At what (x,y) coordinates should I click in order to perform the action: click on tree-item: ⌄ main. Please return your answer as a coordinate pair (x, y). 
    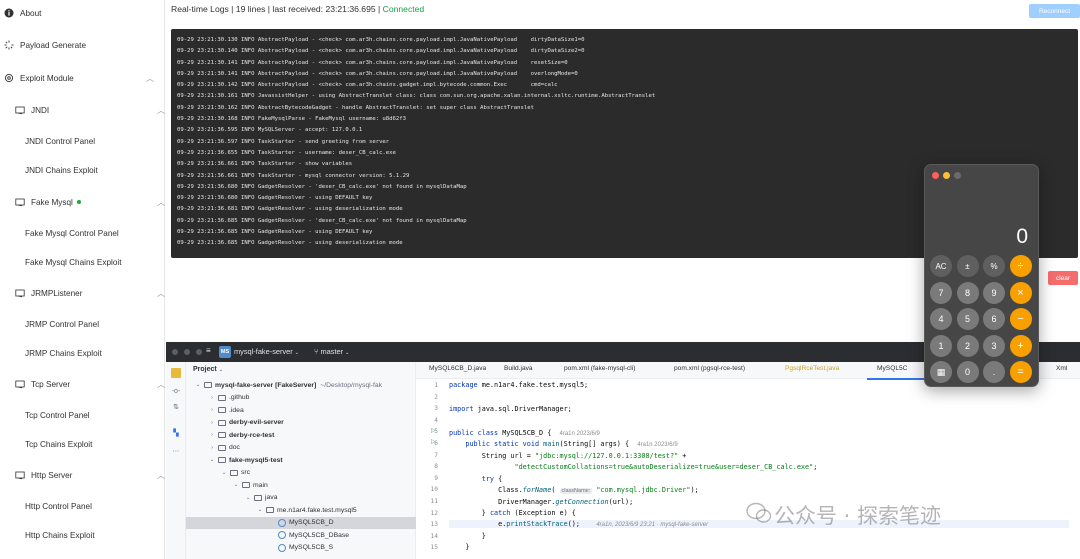
    Looking at the image, I should click on (301, 485).